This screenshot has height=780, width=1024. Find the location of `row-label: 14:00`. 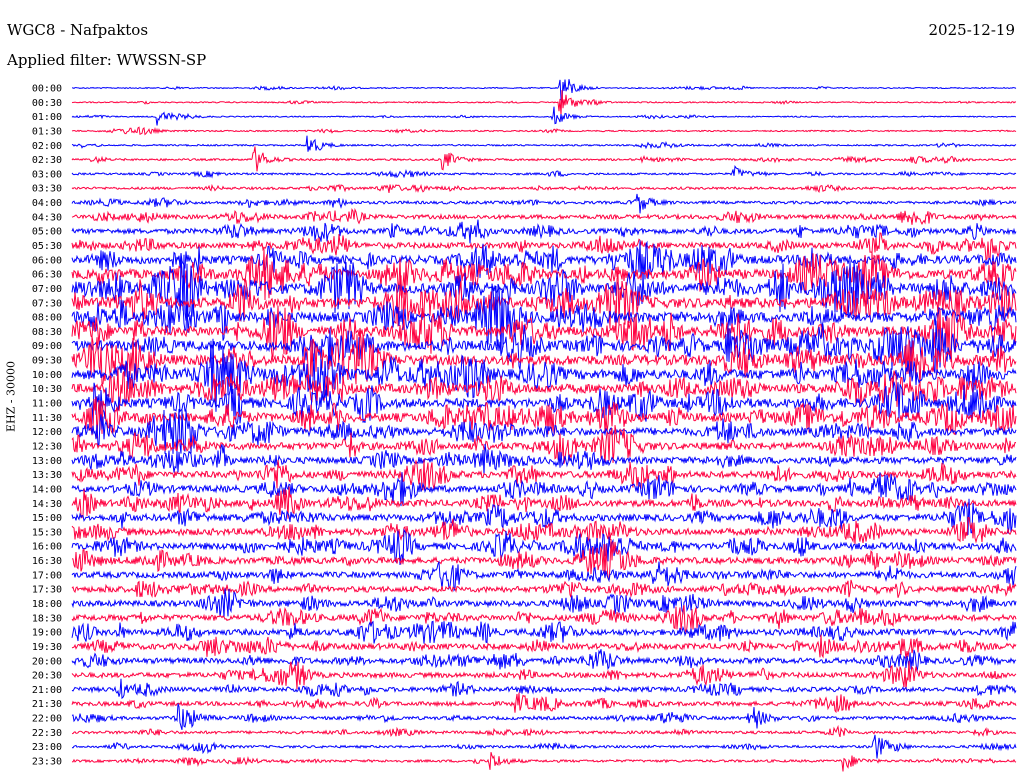

row-label: 14:00 is located at coordinates (47, 489).